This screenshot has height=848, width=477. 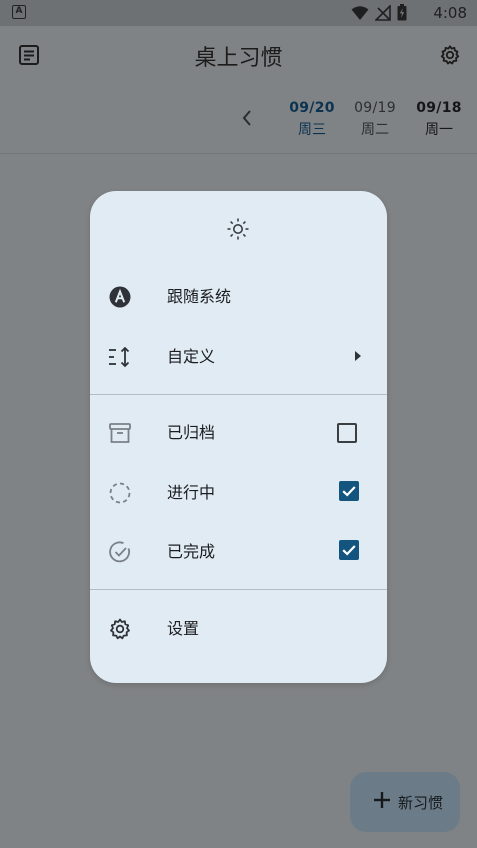 What do you see at coordinates (238, 58) in the screenshot?
I see `page-title: 桌上习惯` at bounding box center [238, 58].